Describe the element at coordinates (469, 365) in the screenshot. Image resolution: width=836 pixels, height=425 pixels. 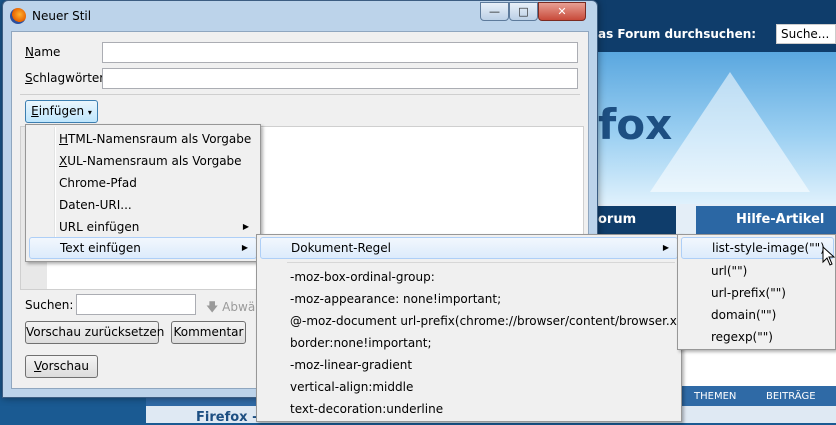
I see `menu-item-linear-gradient: -moz-linear-gradient` at that location.